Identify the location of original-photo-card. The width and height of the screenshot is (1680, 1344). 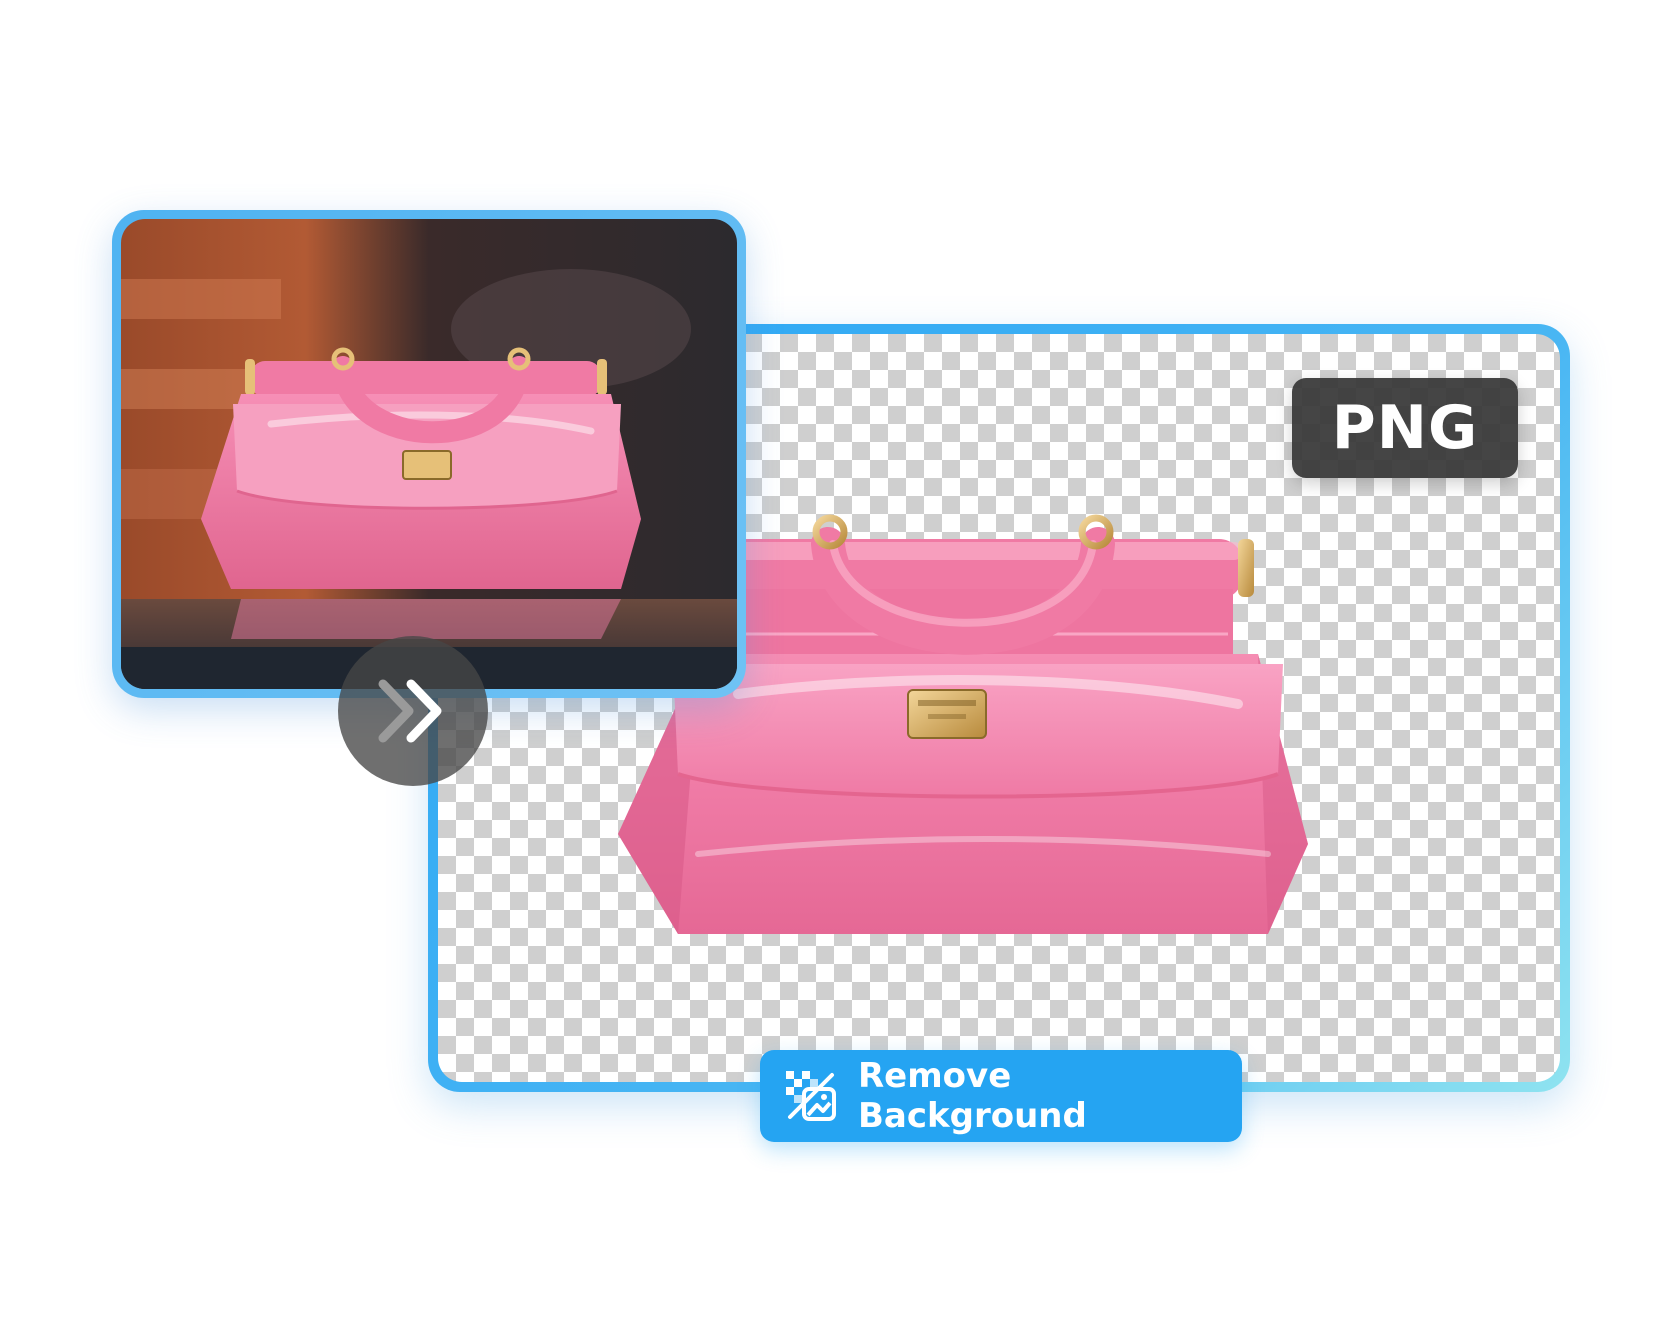
(429, 454).